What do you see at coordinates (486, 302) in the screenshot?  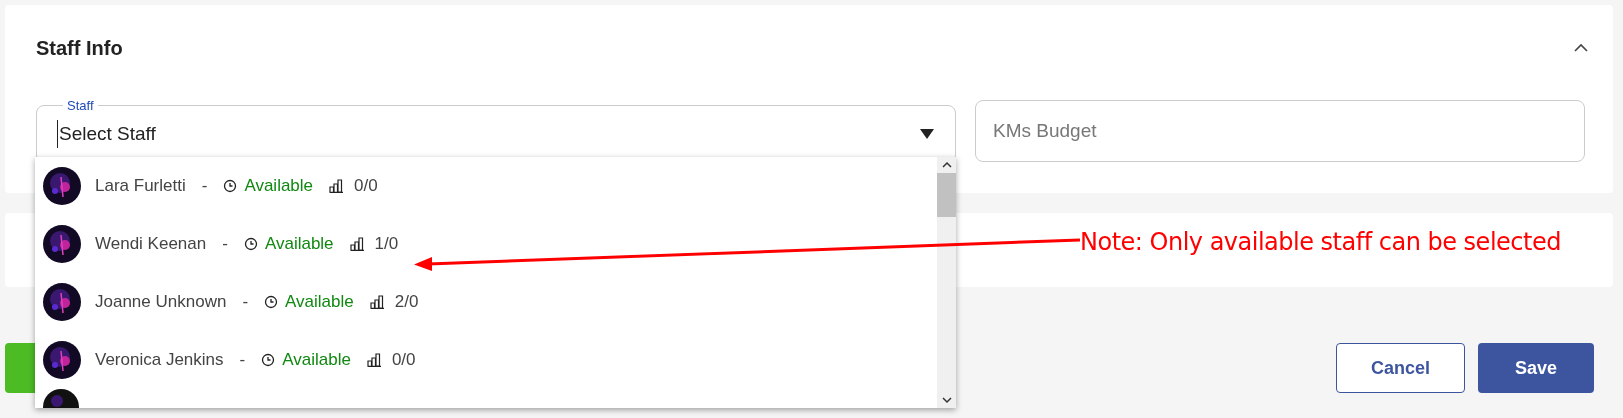 I see `staff-option: Joanne Unknown - Available 2/0` at bounding box center [486, 302].